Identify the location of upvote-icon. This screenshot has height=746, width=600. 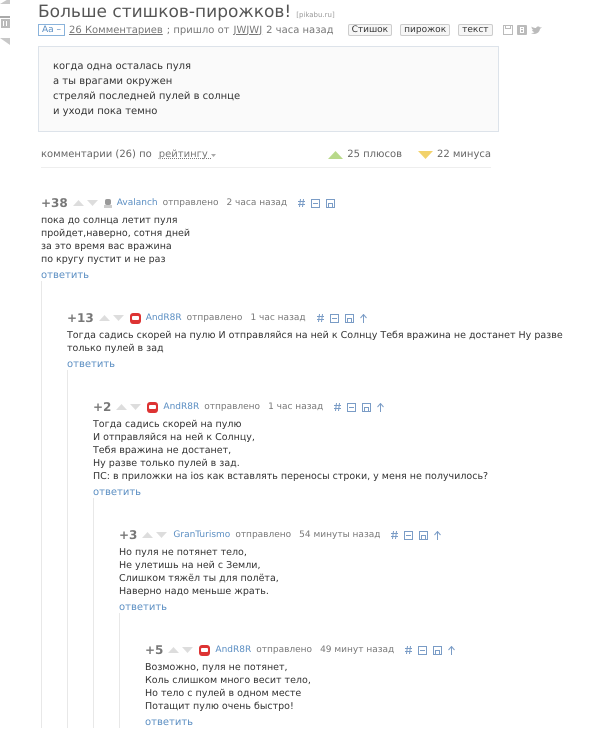
(336, 154).